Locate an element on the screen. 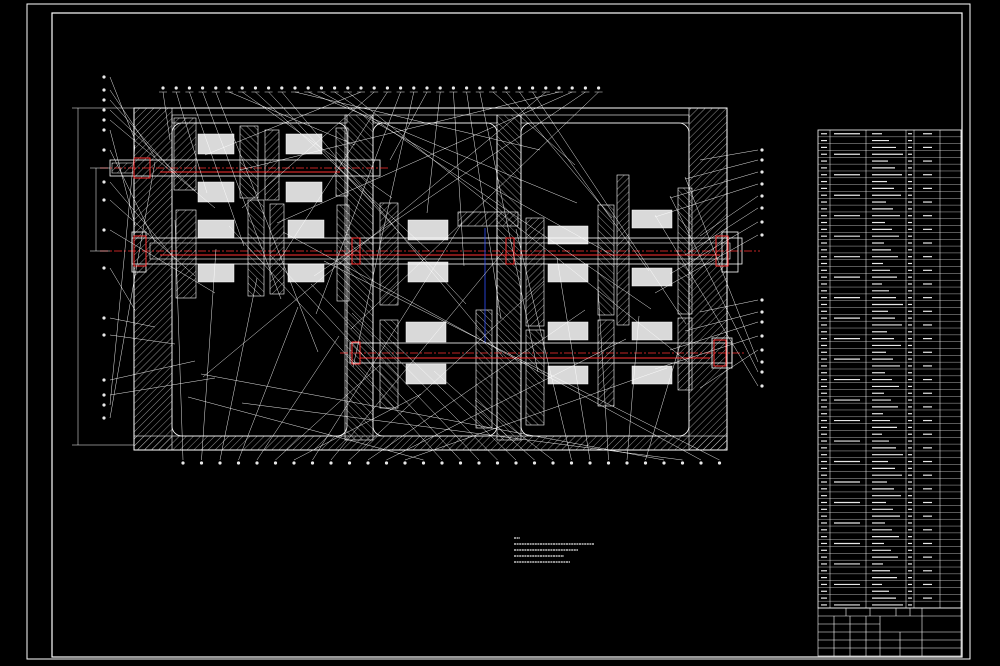 This screenshot has width=1000, height=666. title-block is located at coordinates (889, 632).